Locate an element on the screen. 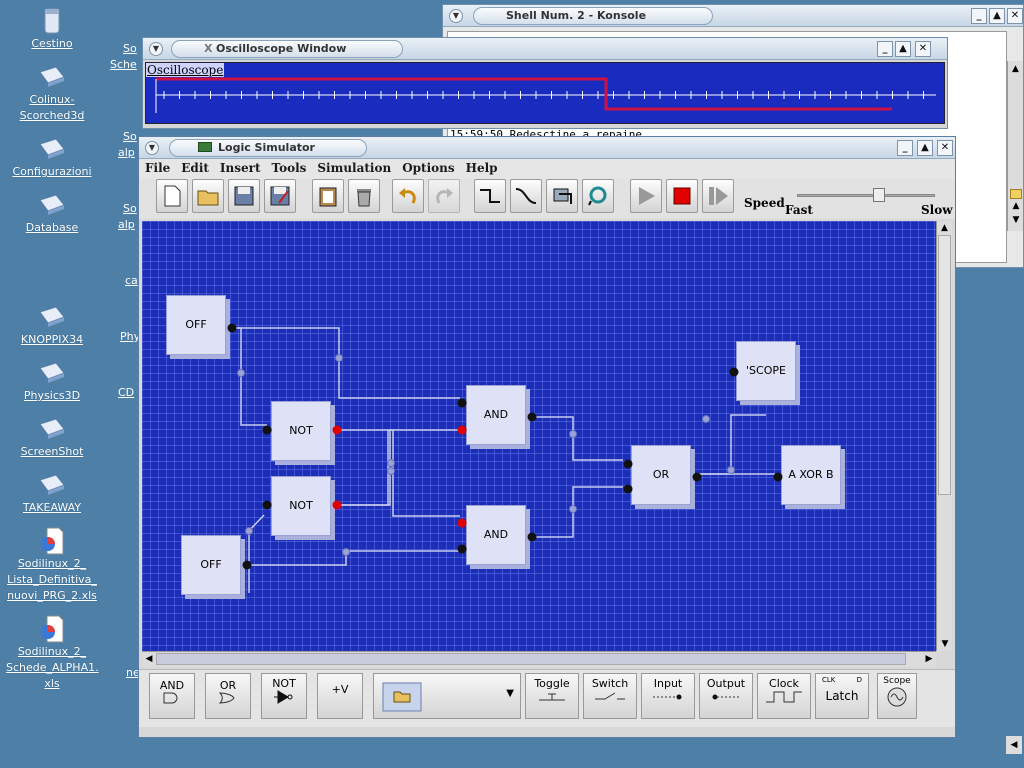 The image size is (1024, 768). step-button is located at coordinates (718, 196).